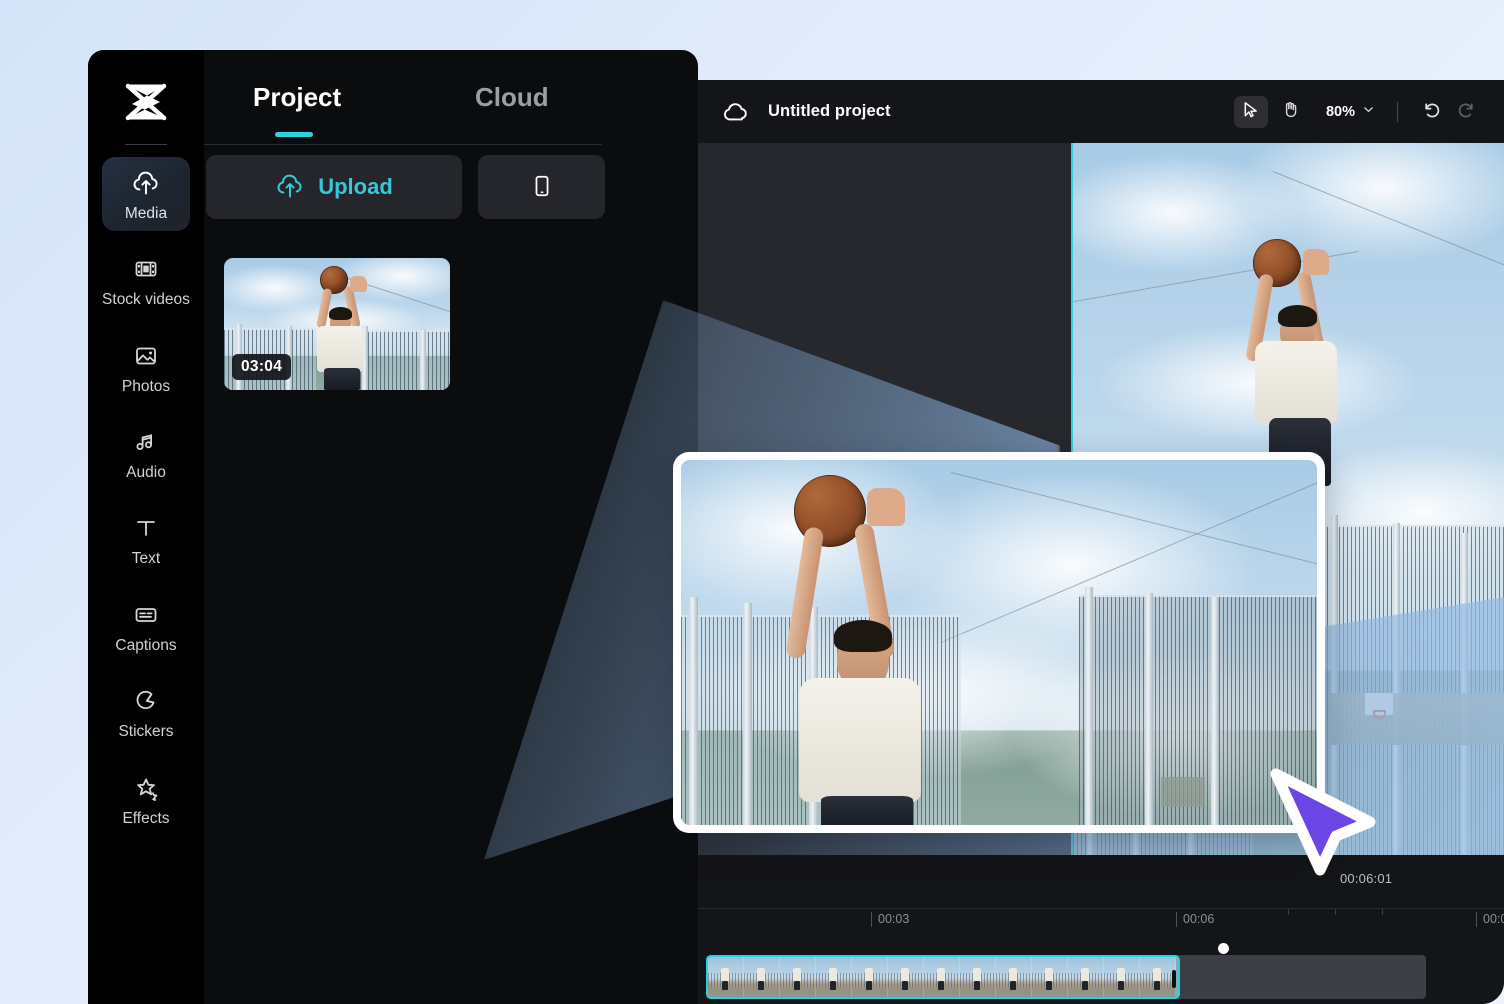 This screenshot has width=1504, height=1004. I want to click on sidebar-item-stock-videos: Stock videos, so click(146, 280).